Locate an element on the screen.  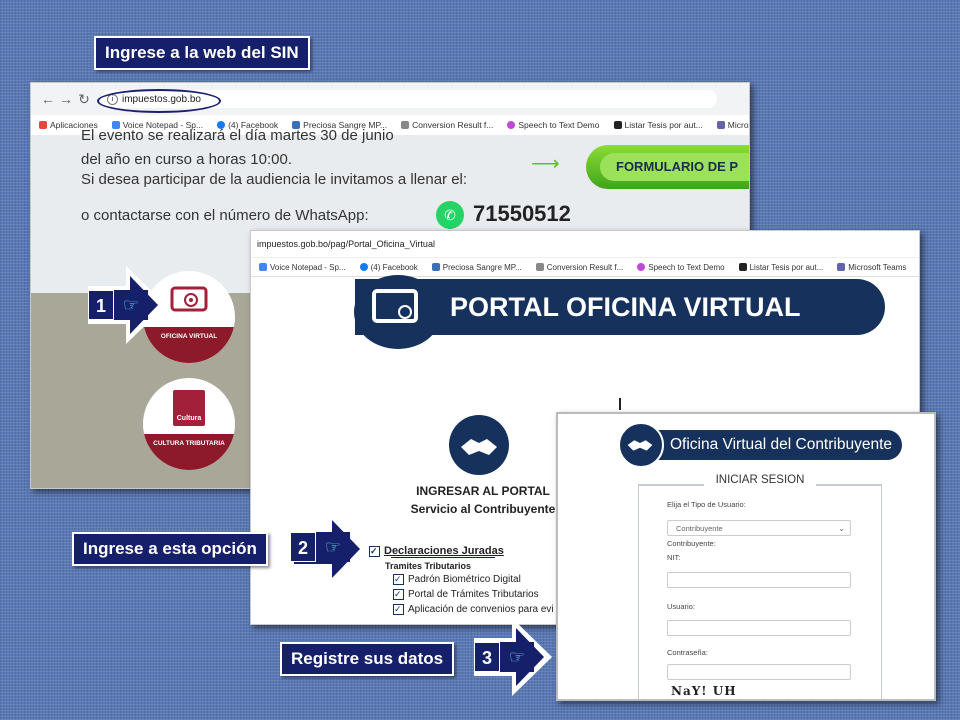
caption-step1: Ingrese a la web del SIN is located at coordinates (202, 53).